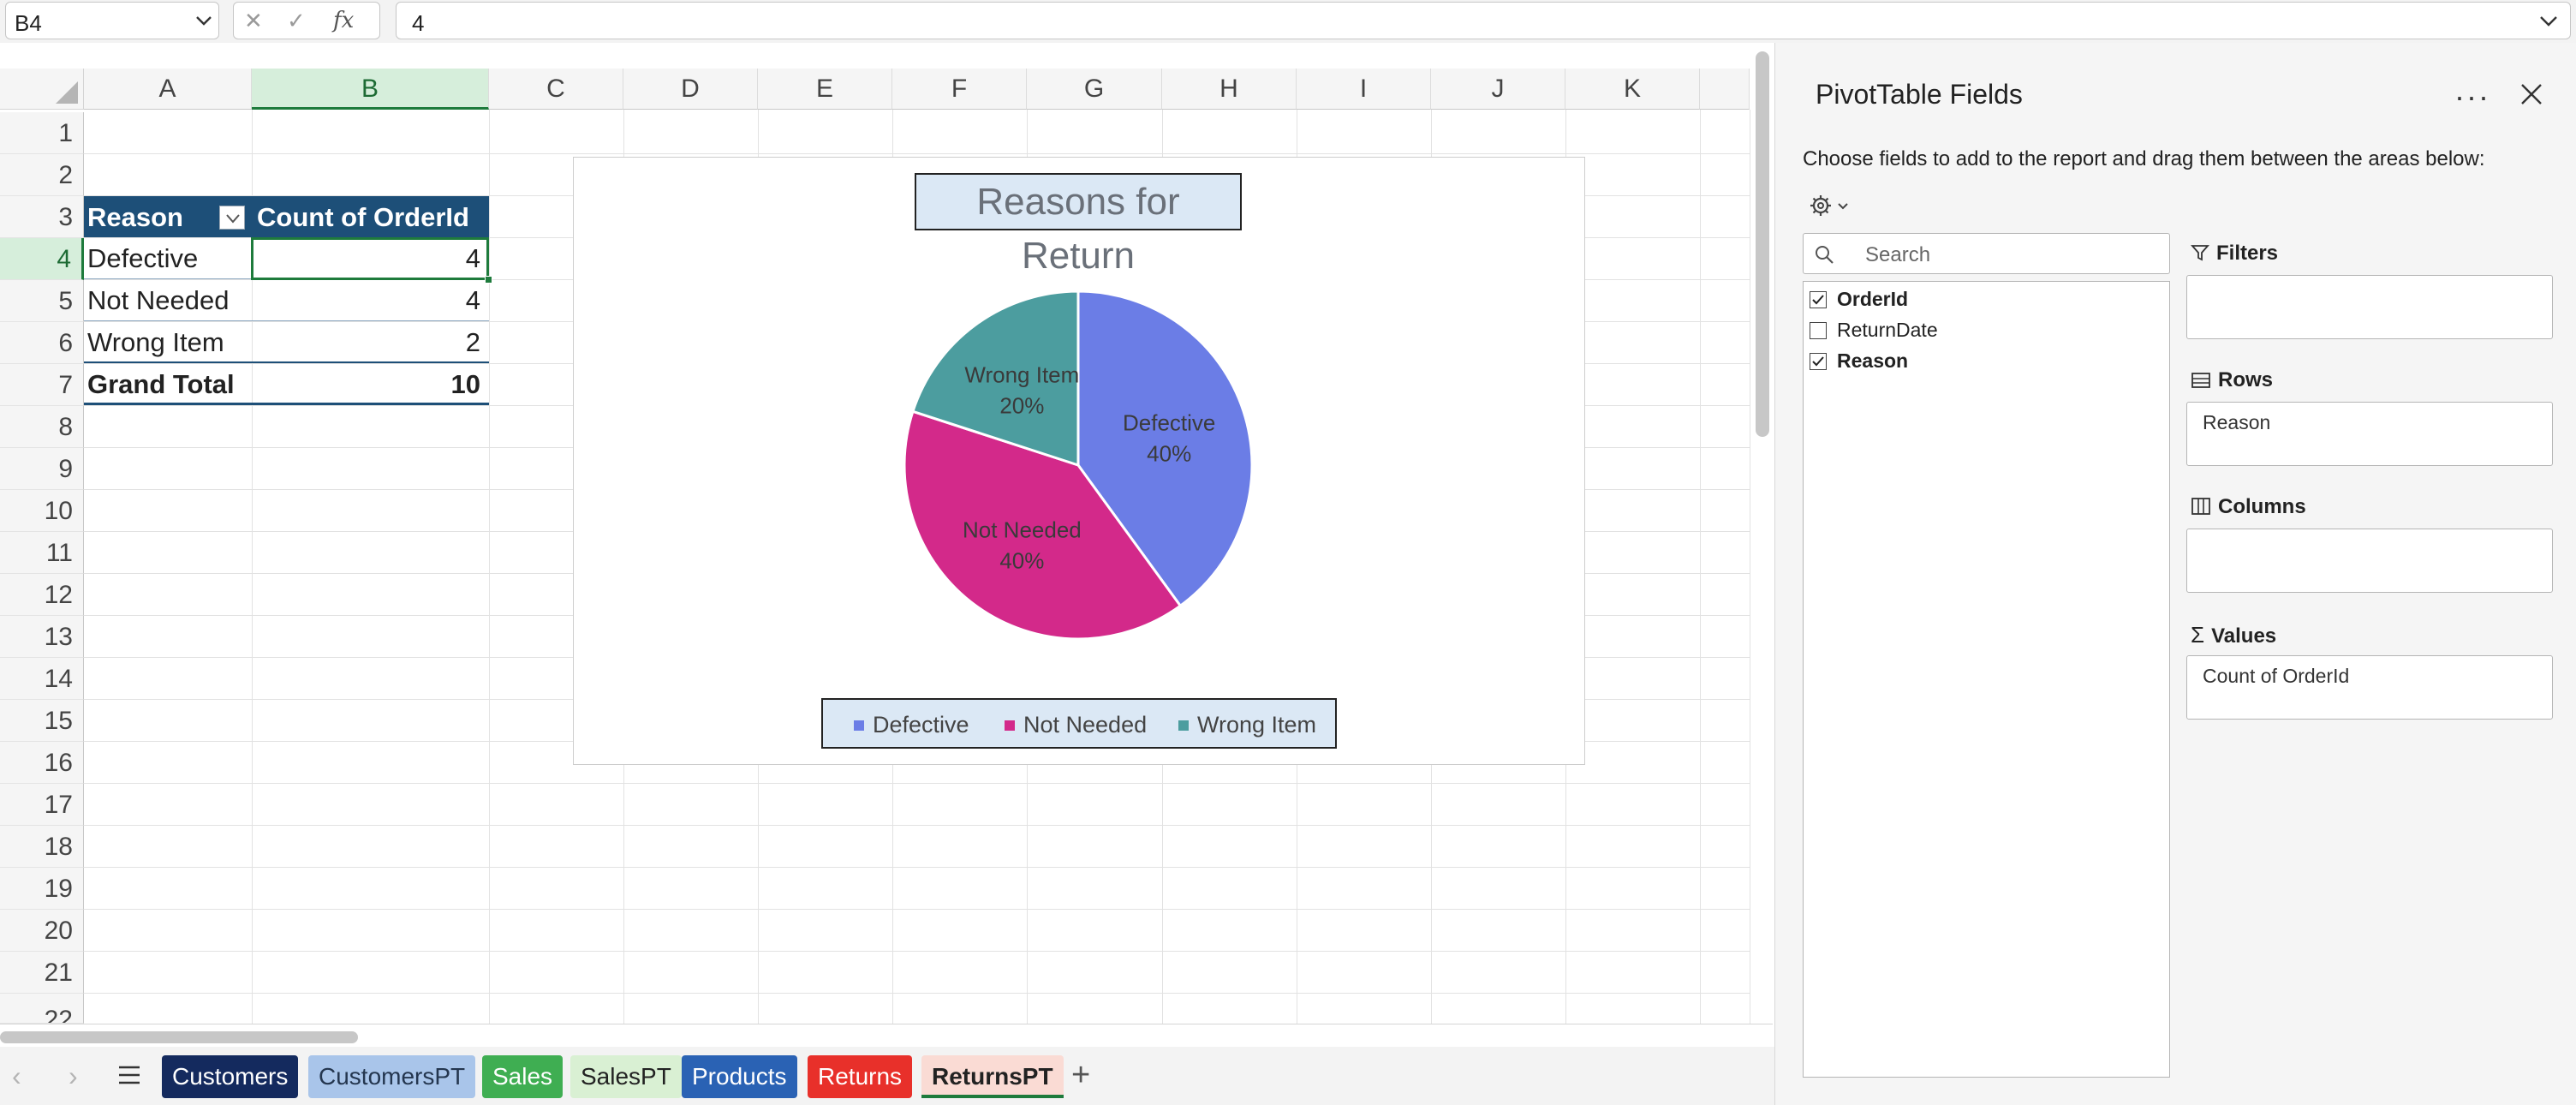  I want to click on chart-legend: Defective Not Needed Wrong Item, so click(1079, 723).